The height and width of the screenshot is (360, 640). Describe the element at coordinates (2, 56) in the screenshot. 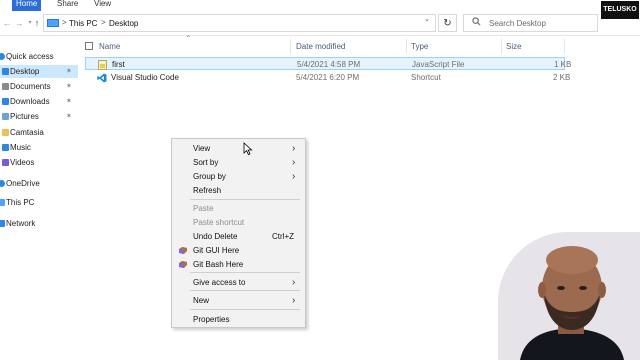

I see `star-icon` at that location.